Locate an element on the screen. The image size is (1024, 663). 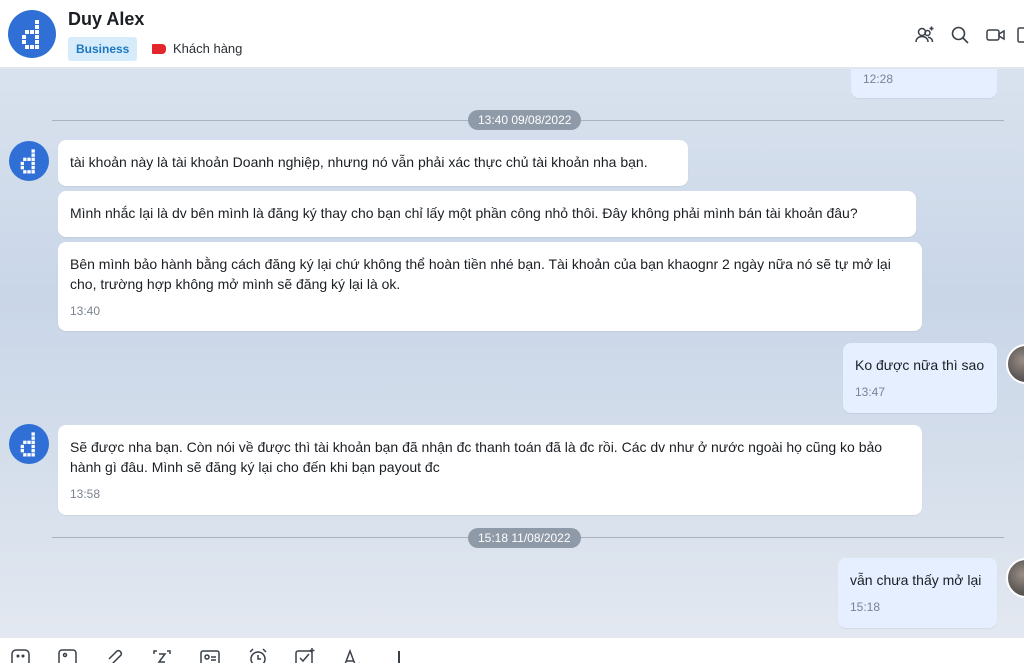
tag-label: Khách hàng is located at coordinates (208, 48).